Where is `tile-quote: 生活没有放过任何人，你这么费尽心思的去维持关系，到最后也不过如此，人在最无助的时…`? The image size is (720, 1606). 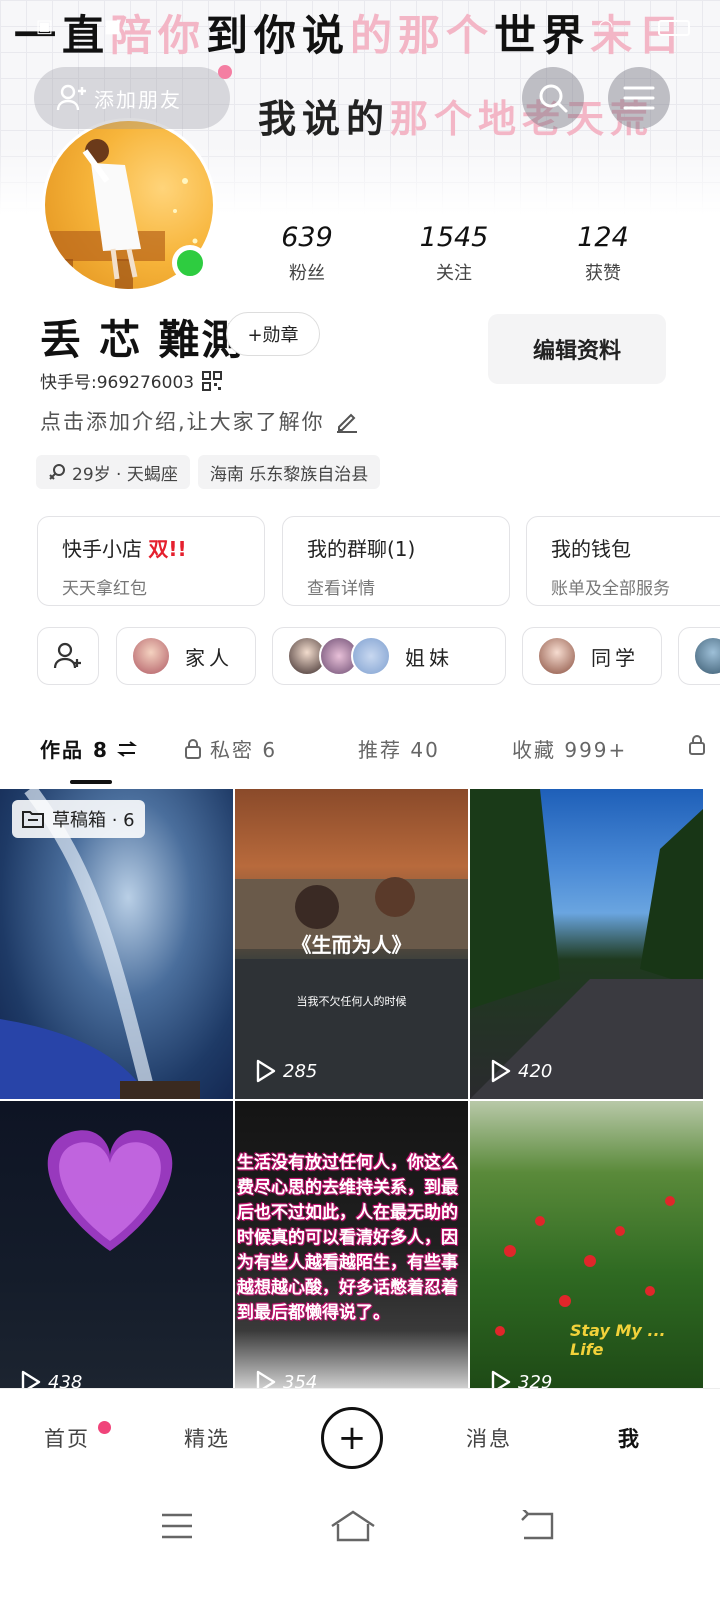 tile-quote: 生活没有放过任何人，你这么费尽心思的去维持关系，到最后也不过如此，人在最无助的时… is located at coordinates (347, 1238).